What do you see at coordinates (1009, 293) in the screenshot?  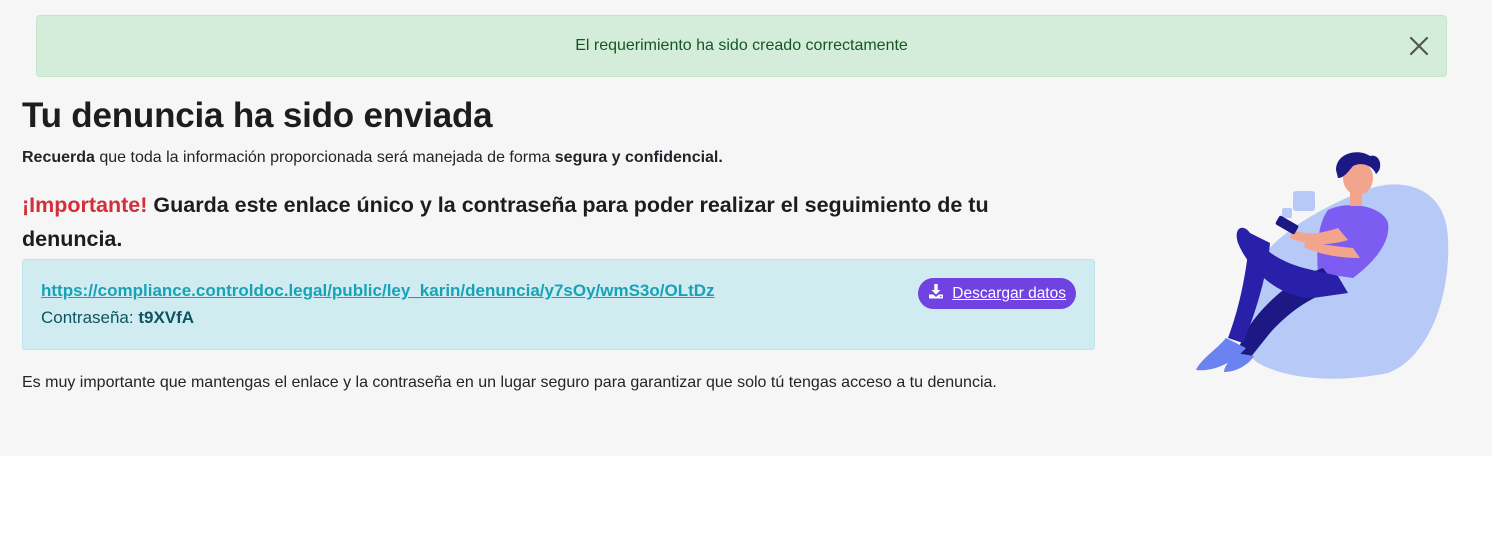 I see `download-label: Descargar datos` at bounding box center [1009, 293].